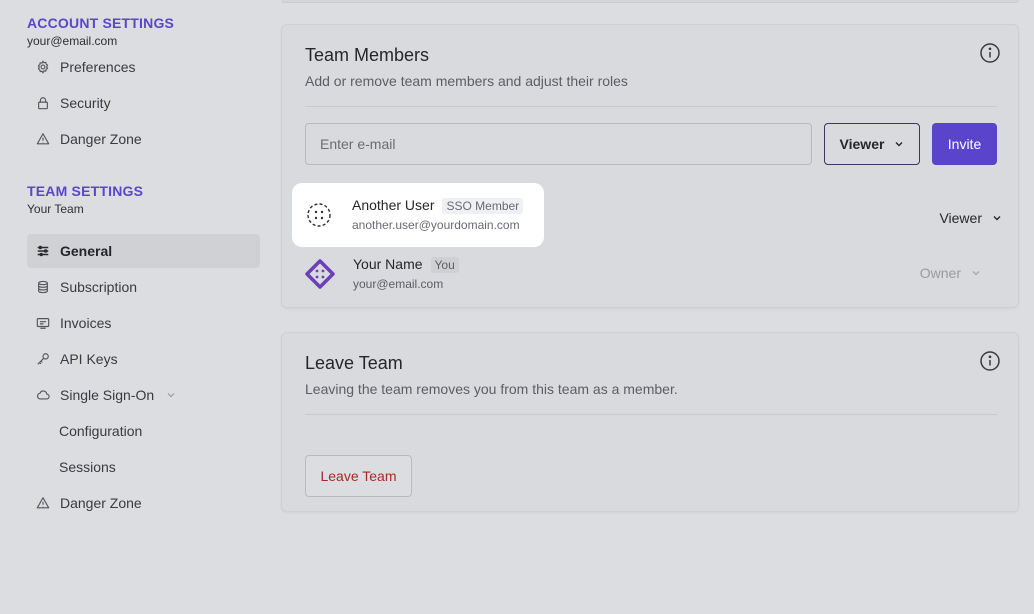  I want to click on sidebar-item-configuration: Configuration, so click(143, 431).